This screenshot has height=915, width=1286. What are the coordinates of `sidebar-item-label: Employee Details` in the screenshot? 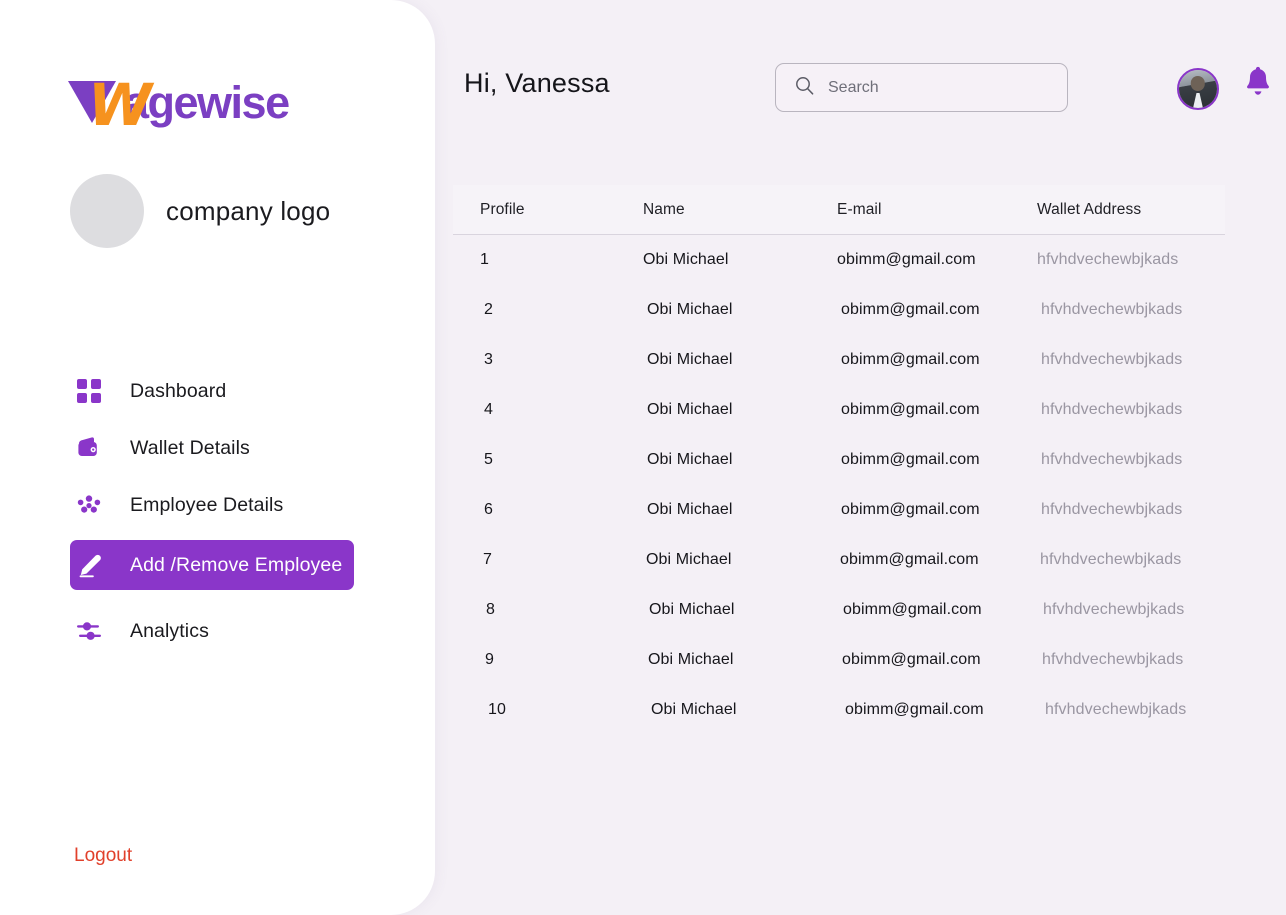 It's located at (207, 504).